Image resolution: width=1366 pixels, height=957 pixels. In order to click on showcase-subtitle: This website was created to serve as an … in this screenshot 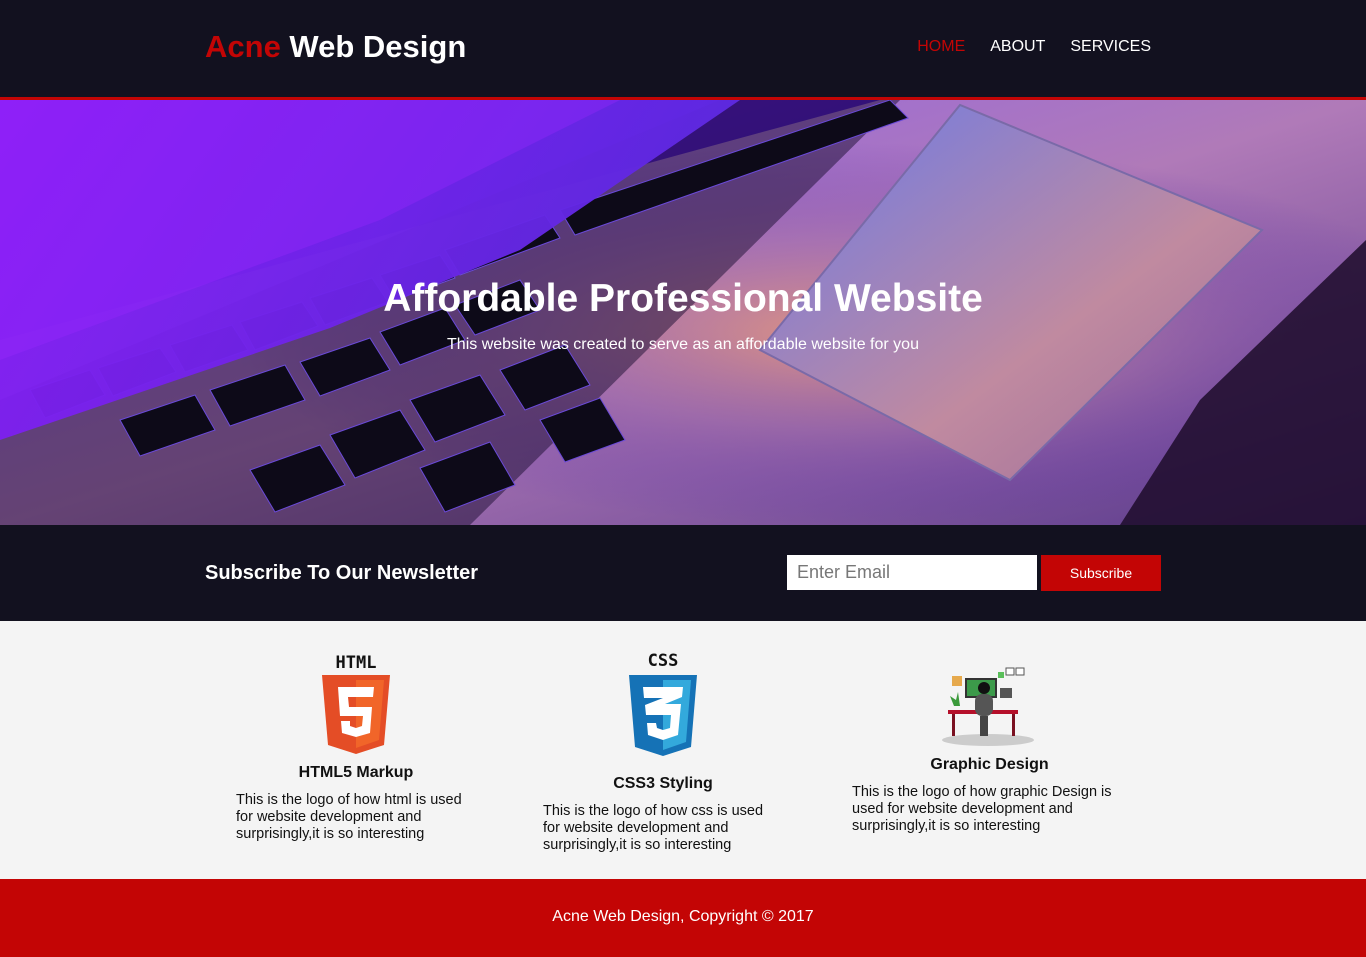, I will do `click(683, 344)`.